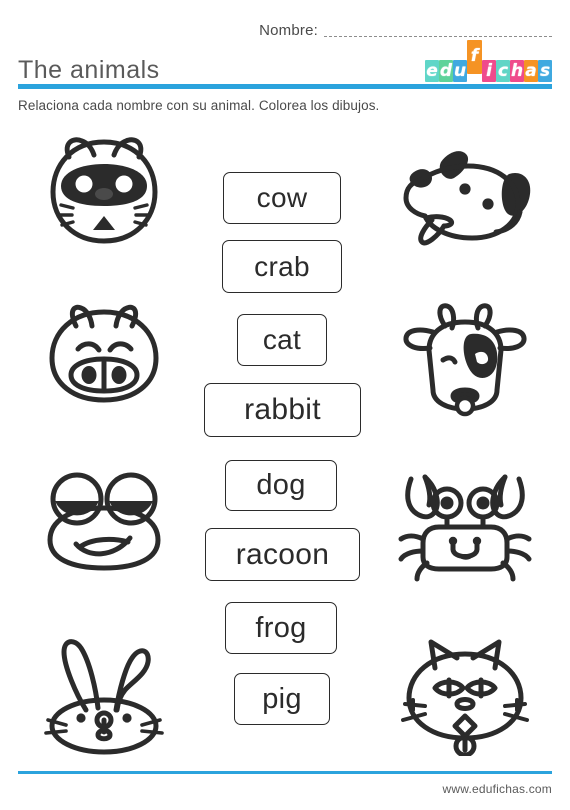 The image size is (570, 810). I want to click on rabbit-icon, so click(104, 697).